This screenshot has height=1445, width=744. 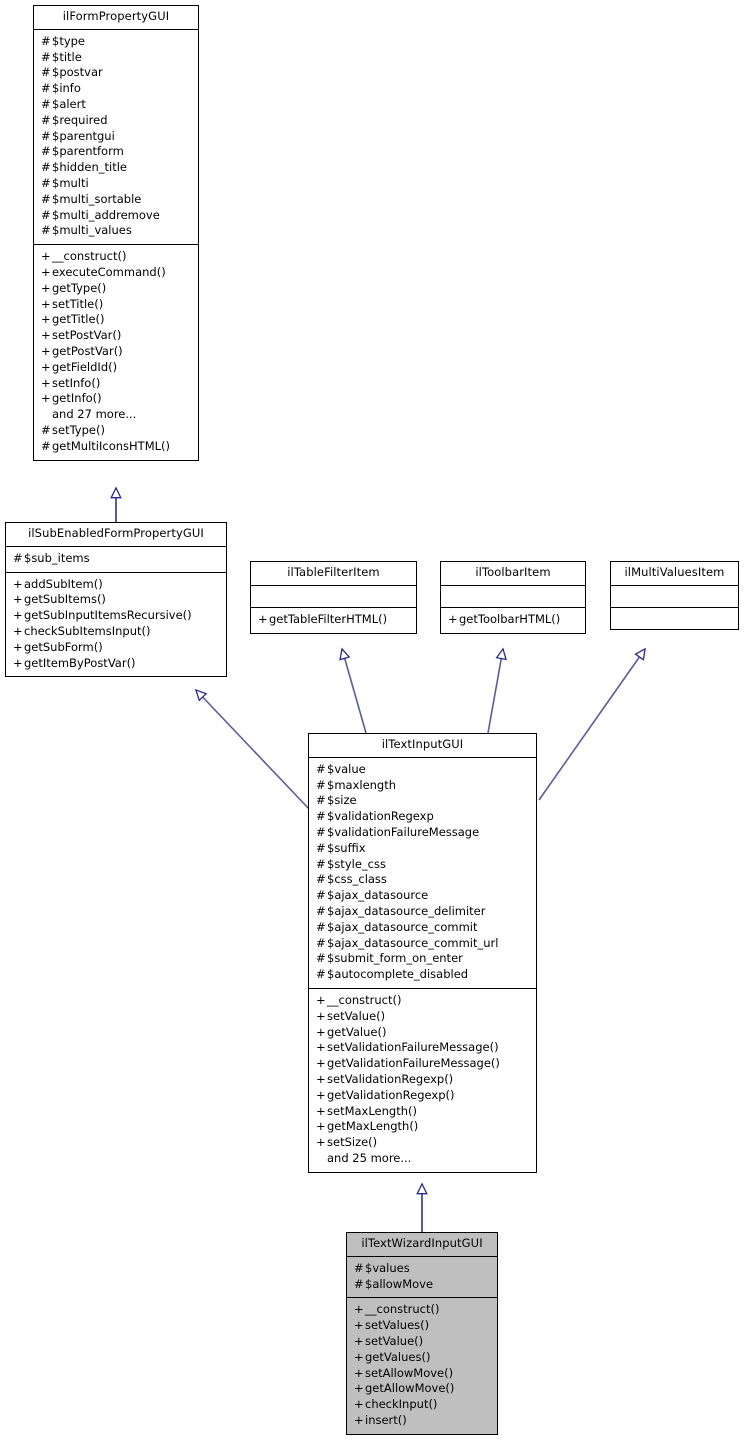 What do you see at coordinates (78, 303) in the screenshot?
I see `method-label: setTitle()` at bounding box center [78, 303].